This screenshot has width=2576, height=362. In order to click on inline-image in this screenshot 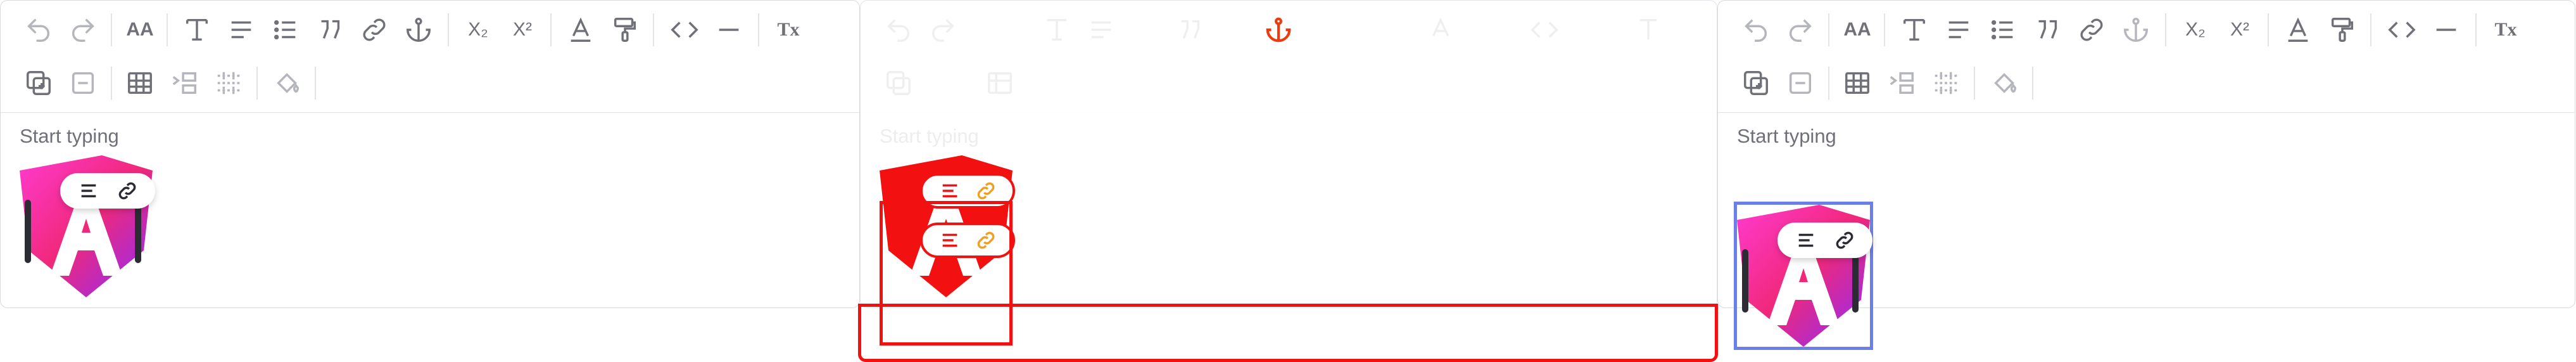, I will do `click(87, 226)`.